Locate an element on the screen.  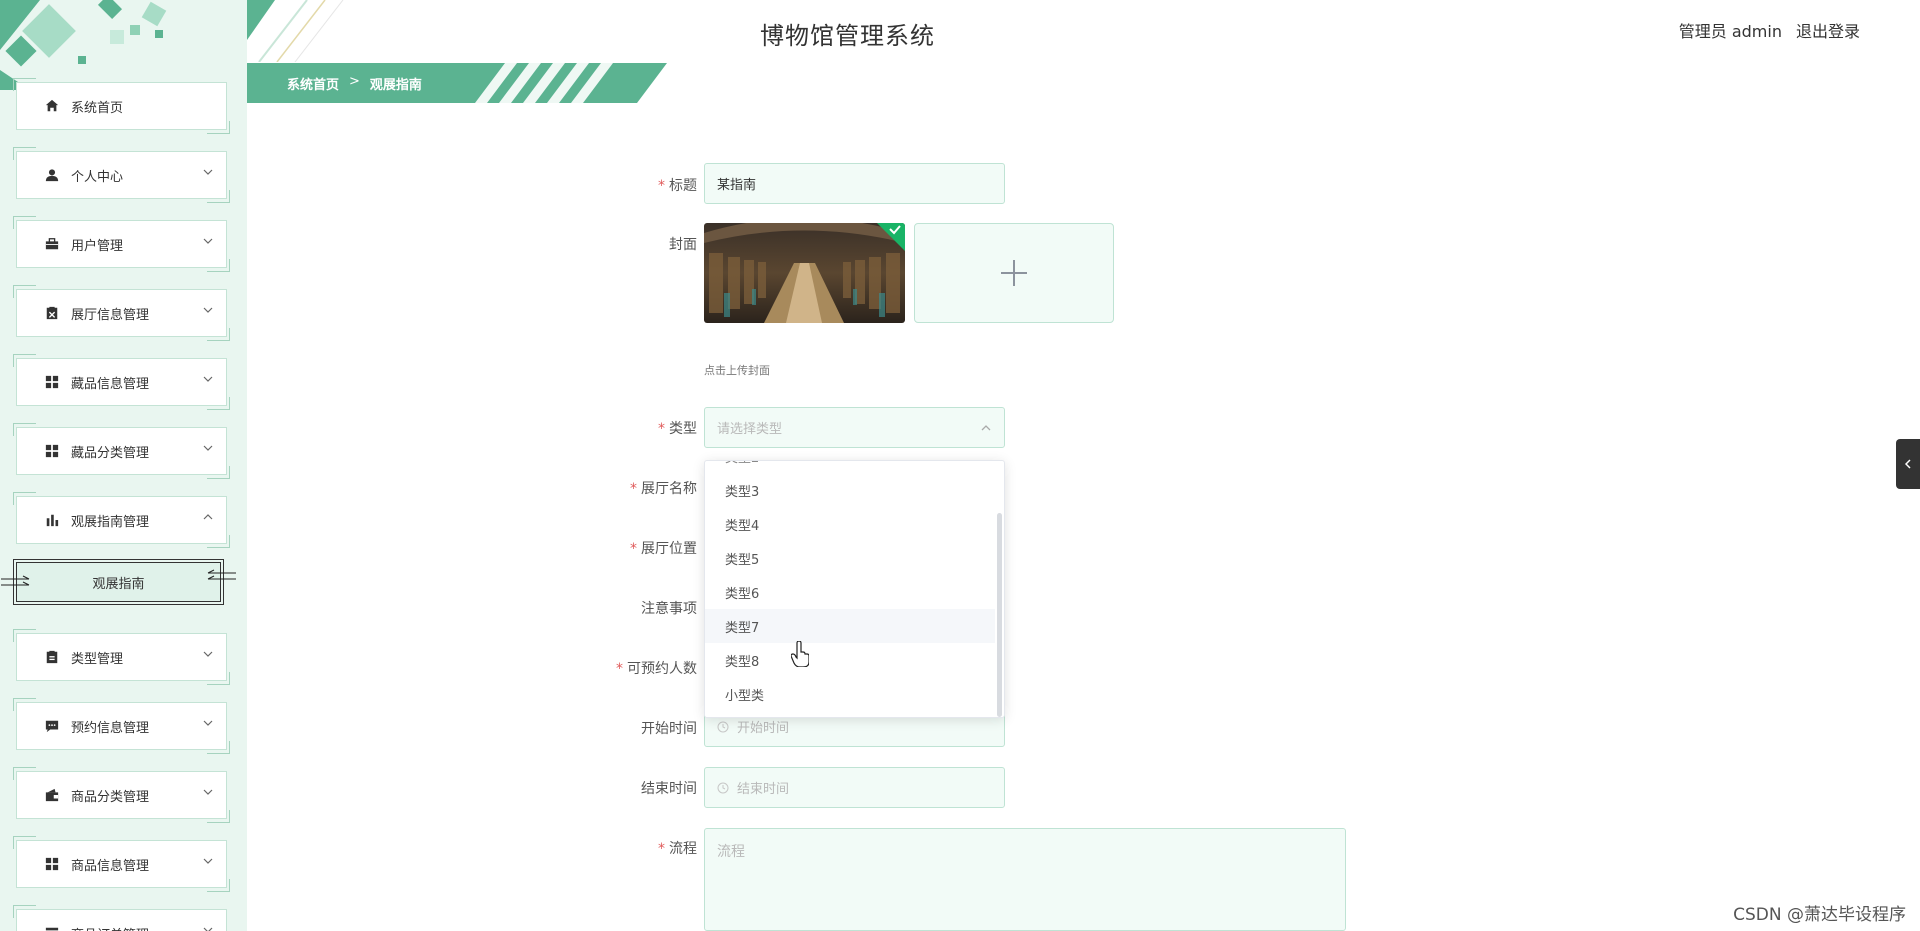
sidebar-item-8: 类型管理 is located at coordinates (121, 657).